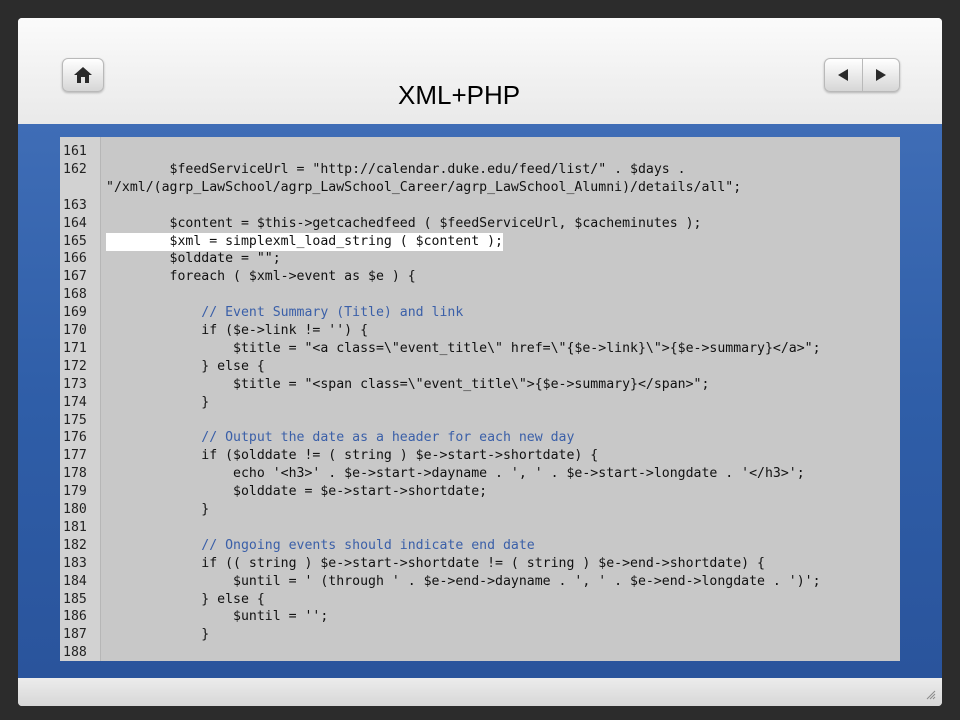 The height and width of the screenshot is (720, 960). I want to click on line-number: 186, so click(75, 617).